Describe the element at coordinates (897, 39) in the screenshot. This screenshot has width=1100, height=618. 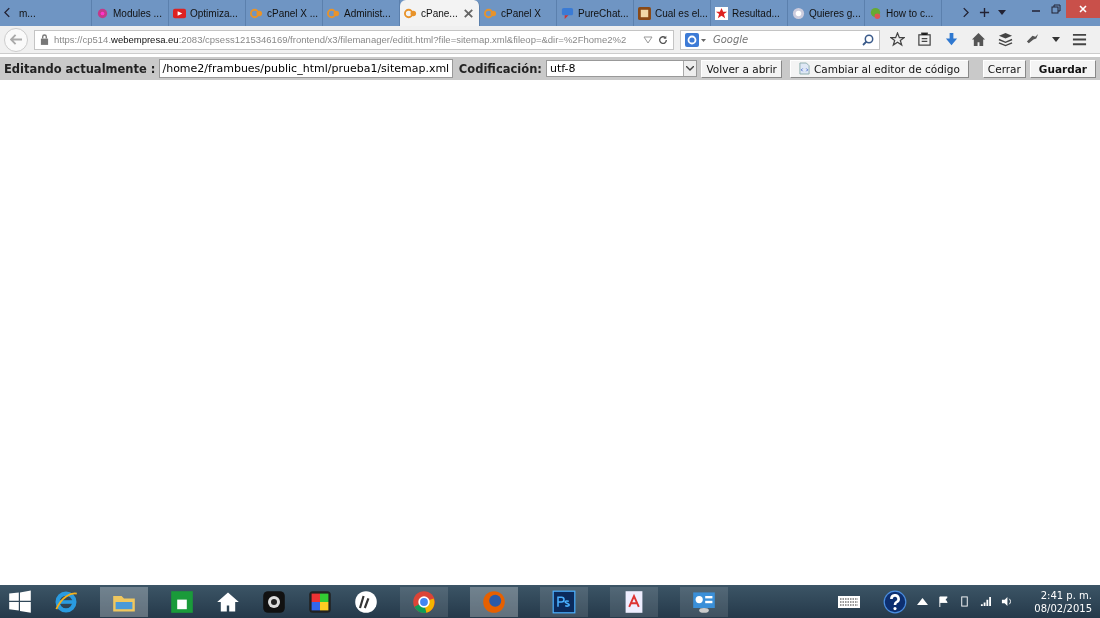
I see `bookmark-star-icon` at that location.